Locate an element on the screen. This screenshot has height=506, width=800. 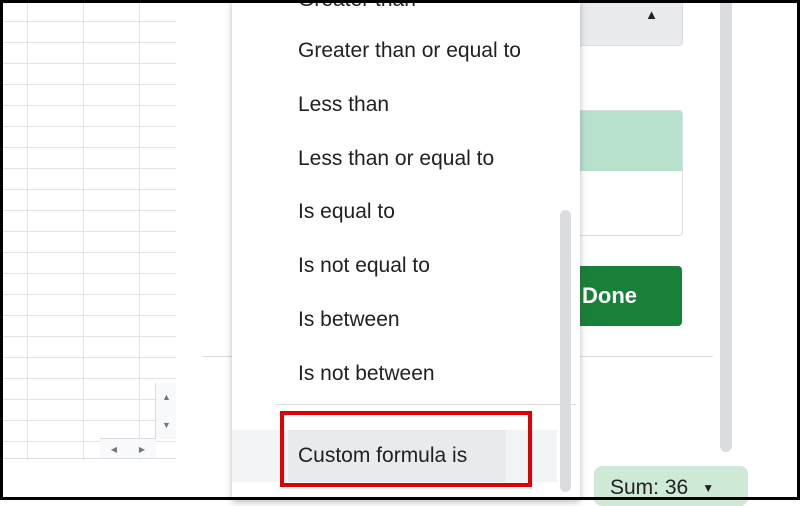
caret-up-icon: ▲ is located at coordinates (651, 14).